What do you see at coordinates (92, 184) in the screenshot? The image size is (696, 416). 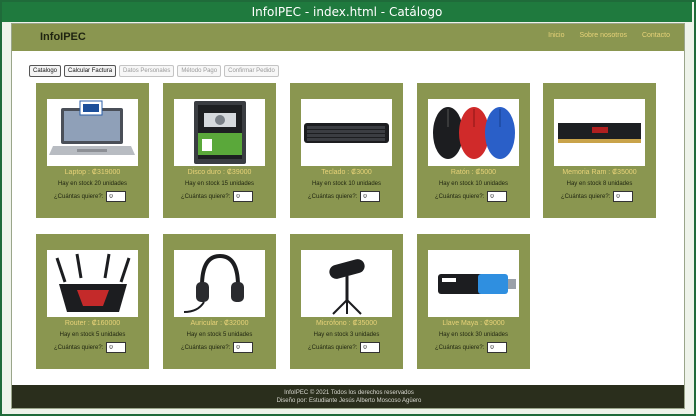 I see `product-stock: Hay en stock 20 unidades` at bounding box center [92, 184].